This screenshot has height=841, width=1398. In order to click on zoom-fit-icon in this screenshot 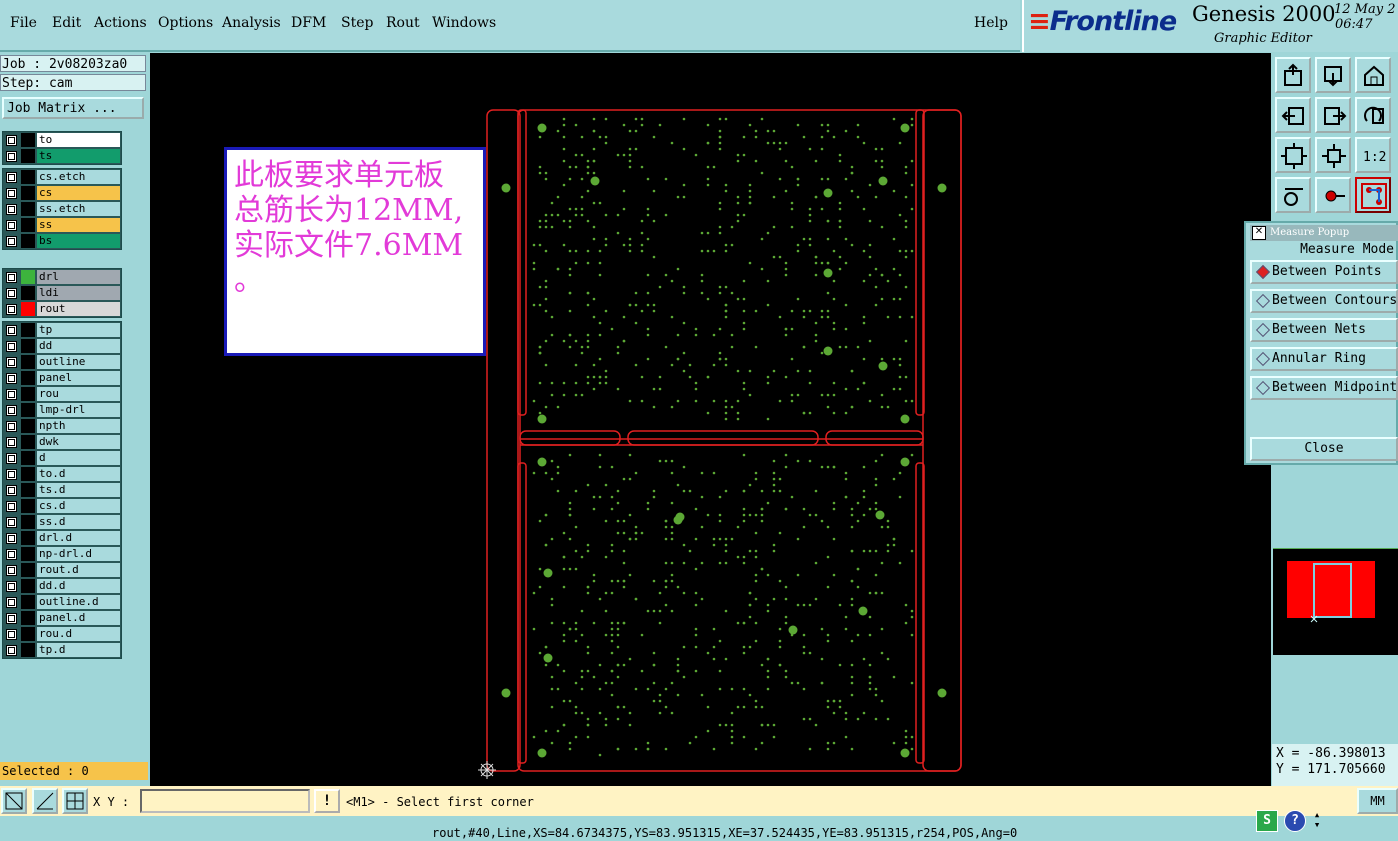, I will do `click(1333, 155)`.